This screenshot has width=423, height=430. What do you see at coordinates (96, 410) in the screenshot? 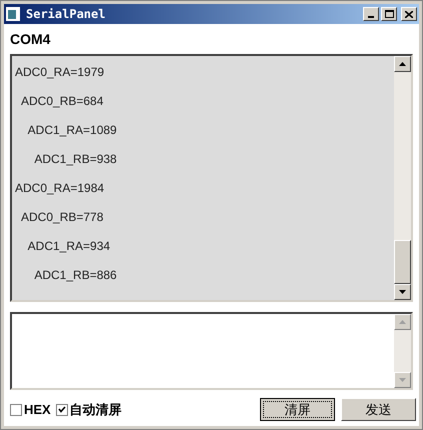
I see `checkbox-label: 自动清屏` at bounding box center [96, 410].